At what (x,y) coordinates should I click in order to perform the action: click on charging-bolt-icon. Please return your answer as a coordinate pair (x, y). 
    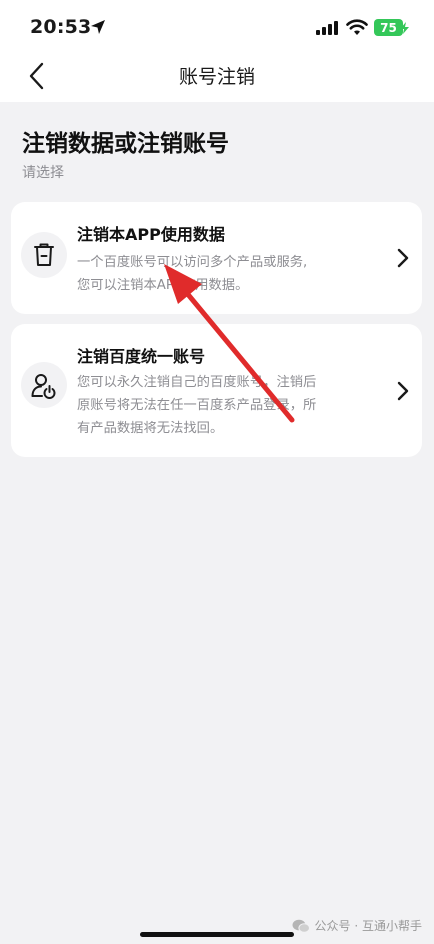
    Looking at the image, I should click on (404, 28).